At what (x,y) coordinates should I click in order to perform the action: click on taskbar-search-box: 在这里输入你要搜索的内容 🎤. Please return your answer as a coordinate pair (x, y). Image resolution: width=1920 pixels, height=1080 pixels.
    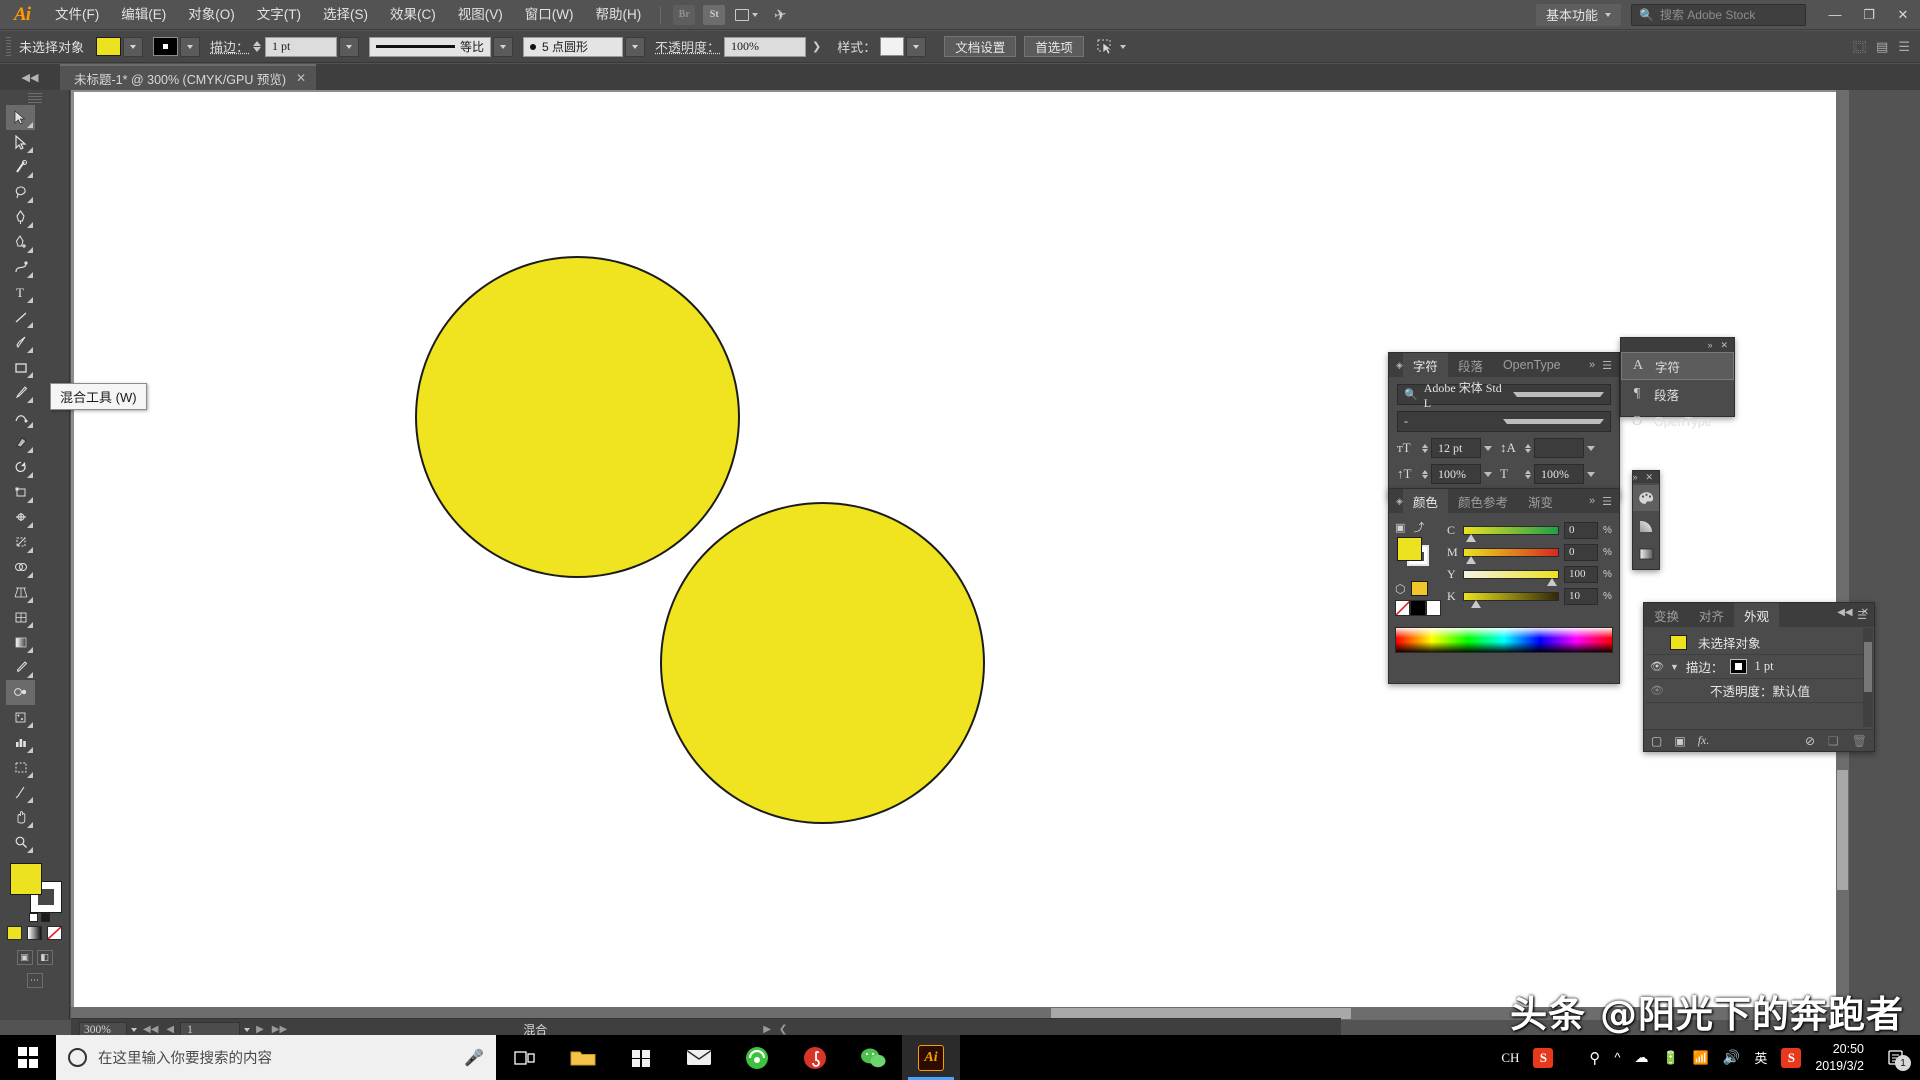
    Looking at the image, I should click on (276, 1057).